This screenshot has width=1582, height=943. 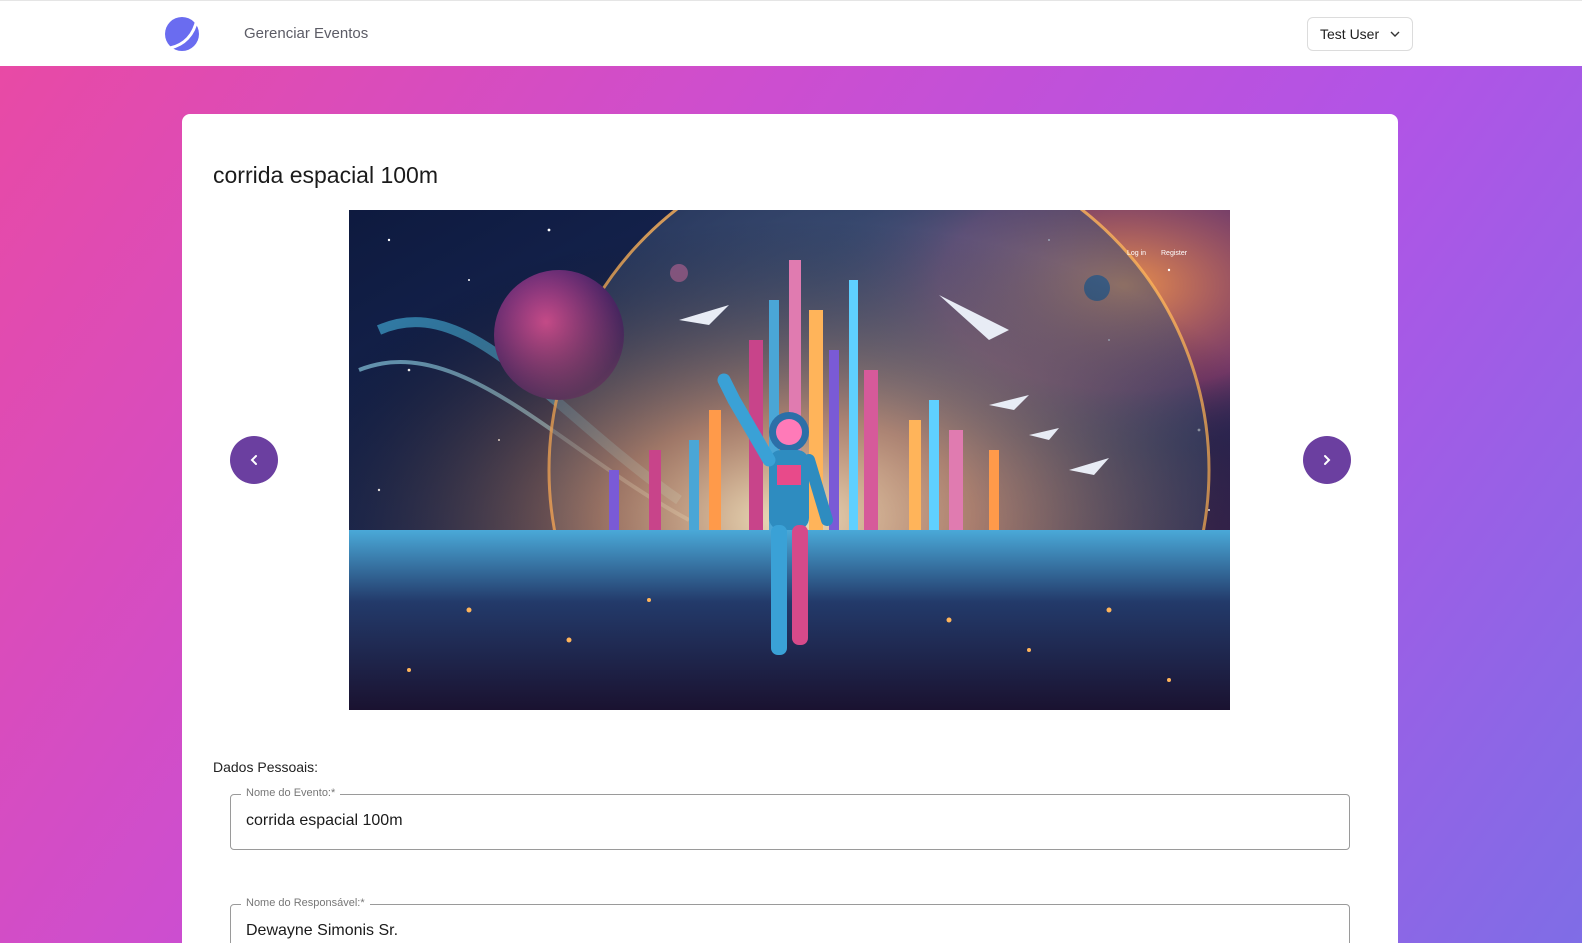 I want to click on carousel-next-button, so click(x=1327, y=460).